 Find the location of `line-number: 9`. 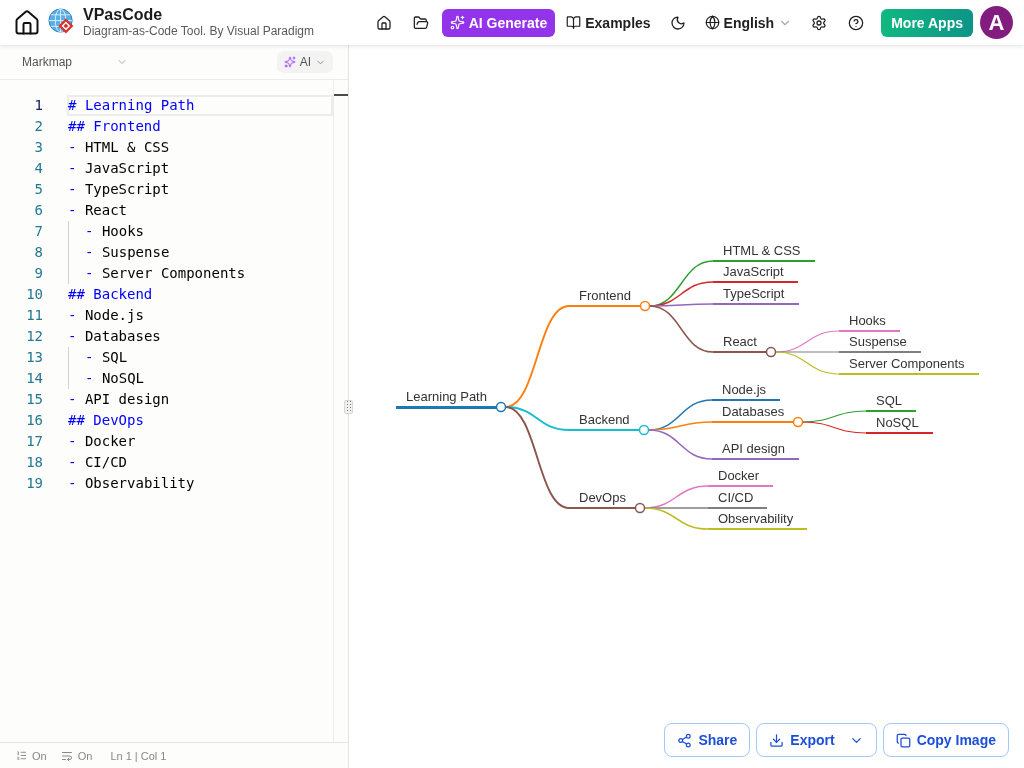

line-number: 9 is located at coordinates (38, 273).